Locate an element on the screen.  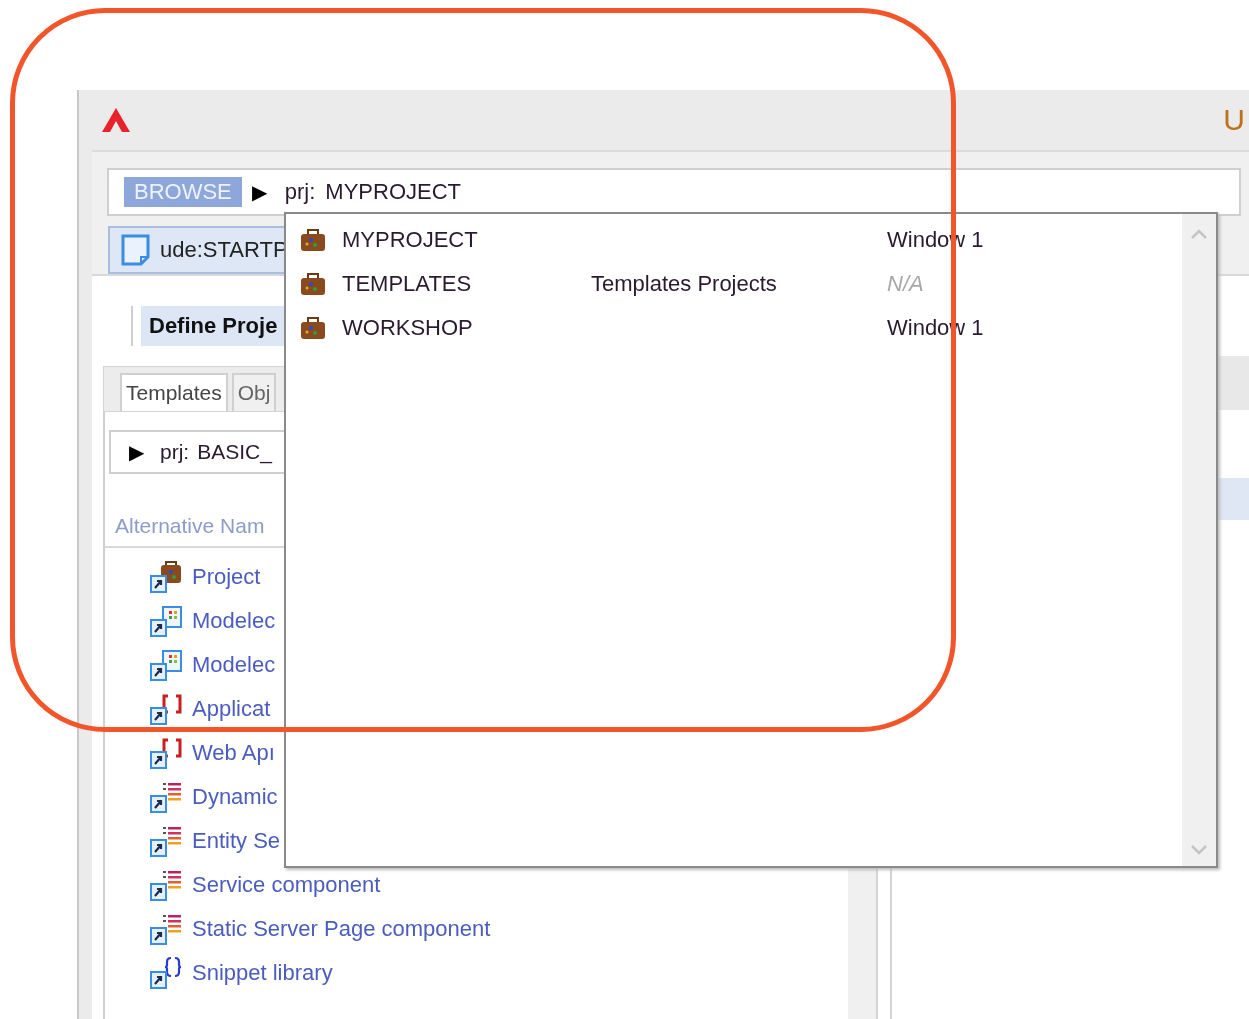
template-item: Static Server Page component is located at coordinates (341, 929).